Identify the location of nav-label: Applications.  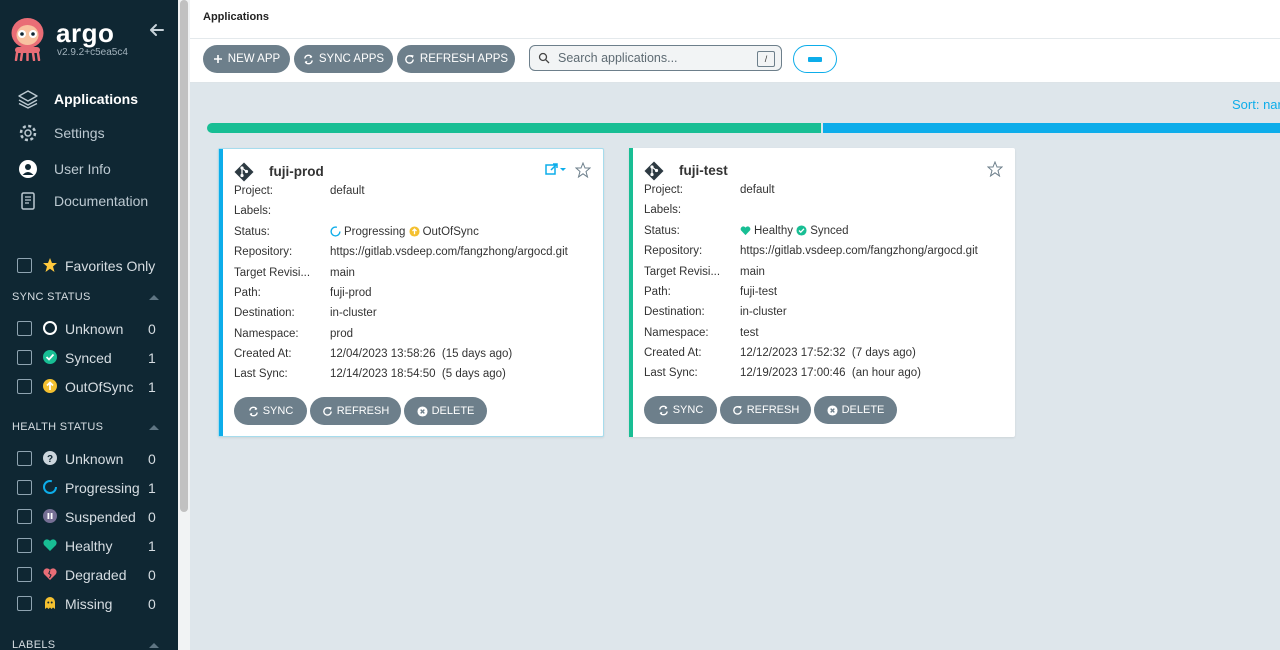
(96, 99).